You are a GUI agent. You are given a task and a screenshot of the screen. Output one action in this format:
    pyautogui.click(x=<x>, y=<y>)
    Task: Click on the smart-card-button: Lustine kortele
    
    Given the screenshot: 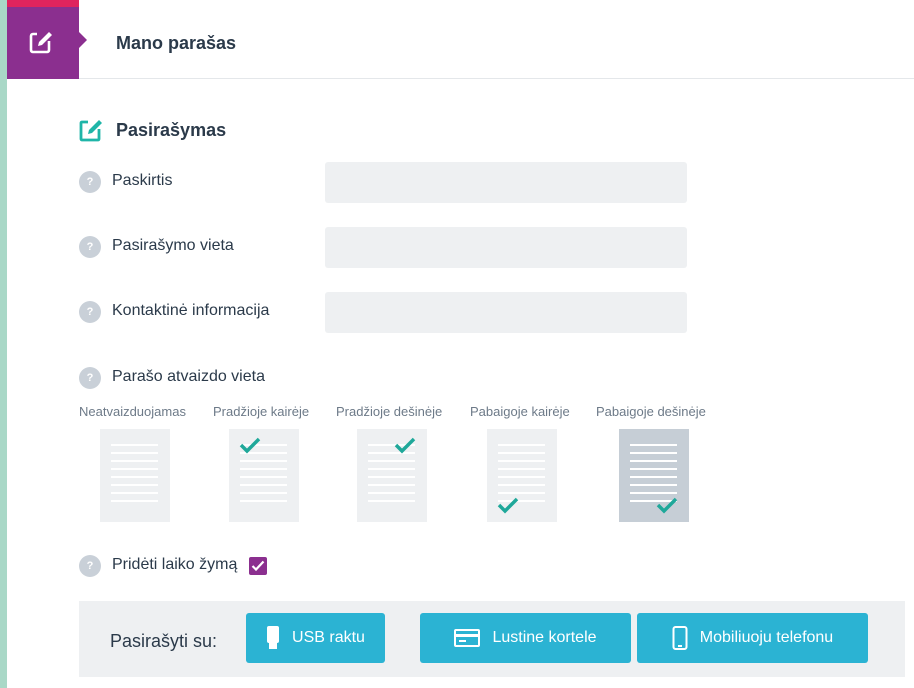 What is the action you would take?
    pyautogui.click(x=525, y=638)
    